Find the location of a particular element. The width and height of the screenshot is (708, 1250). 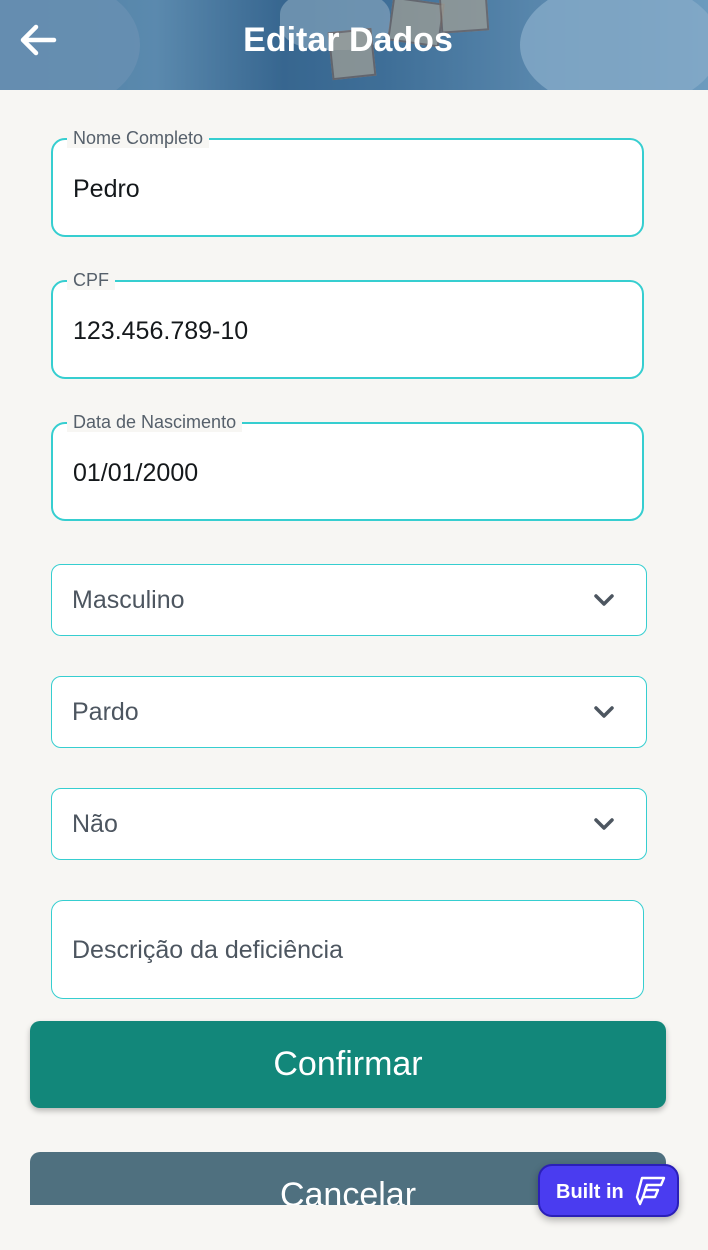

race-selected-value: Pardo is located at coordinates (105, 712).